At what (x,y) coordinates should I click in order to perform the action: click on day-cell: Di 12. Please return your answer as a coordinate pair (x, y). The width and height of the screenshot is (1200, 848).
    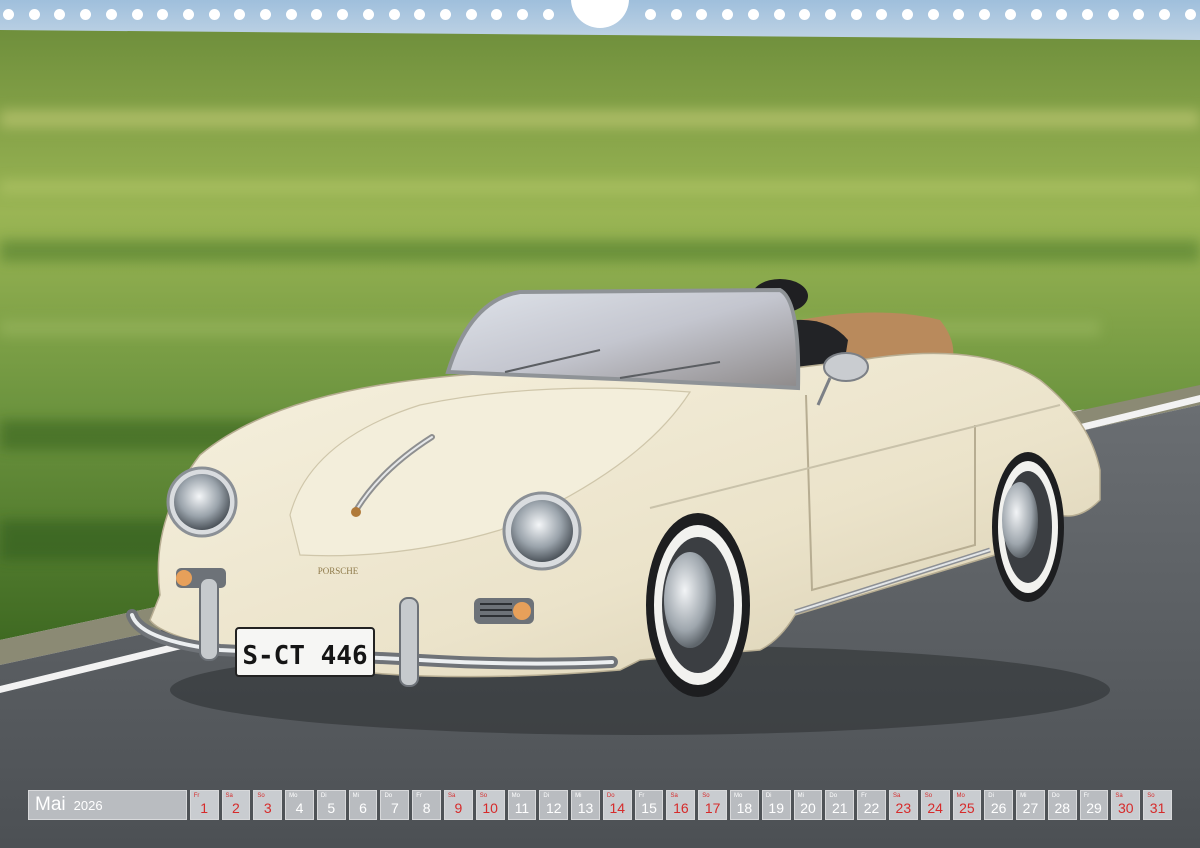
    Looking at the image, I should click on (554, 805).